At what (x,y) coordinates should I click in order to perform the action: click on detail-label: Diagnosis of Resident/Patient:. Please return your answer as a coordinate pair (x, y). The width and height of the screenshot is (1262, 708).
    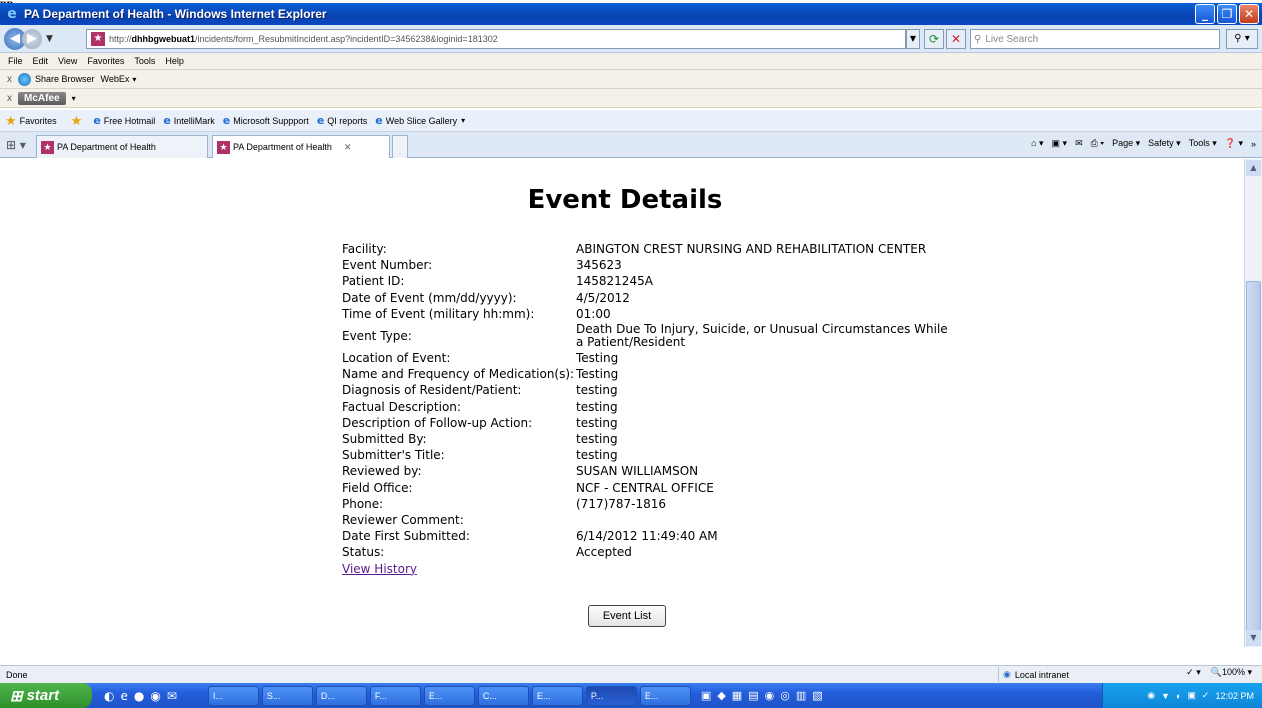
    Looking at the image, I should click on (432, 390).